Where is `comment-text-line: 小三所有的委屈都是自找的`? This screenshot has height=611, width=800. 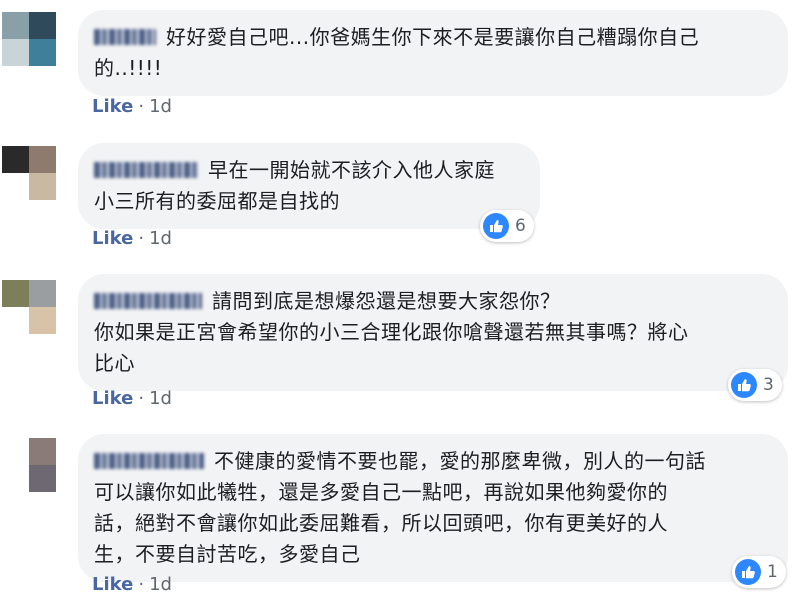 comment-text-line: 小三所有的委屈都是自找的 is located at coordinates (217, 201).